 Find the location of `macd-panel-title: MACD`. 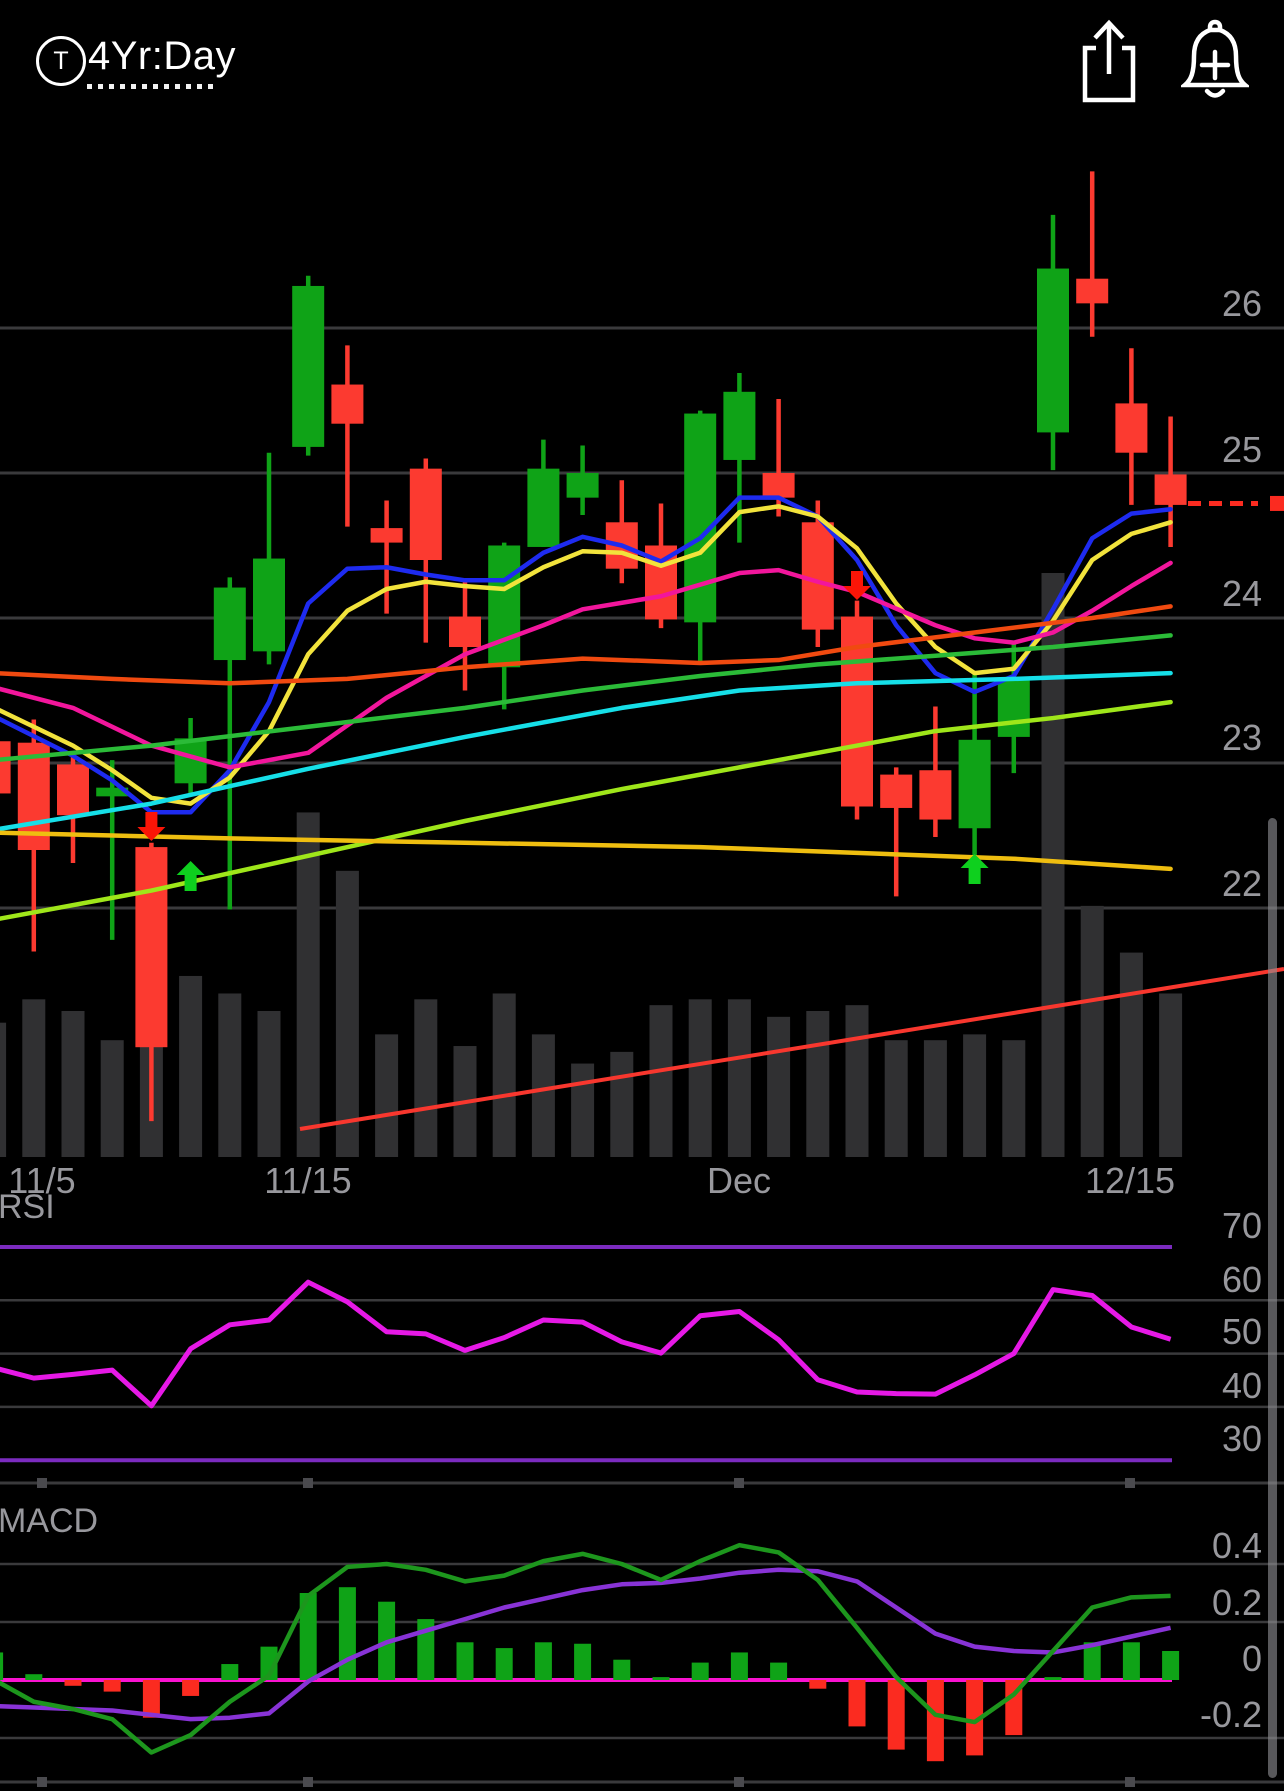

macd-panel-title: MACD is located at coordinates (49, 1521).